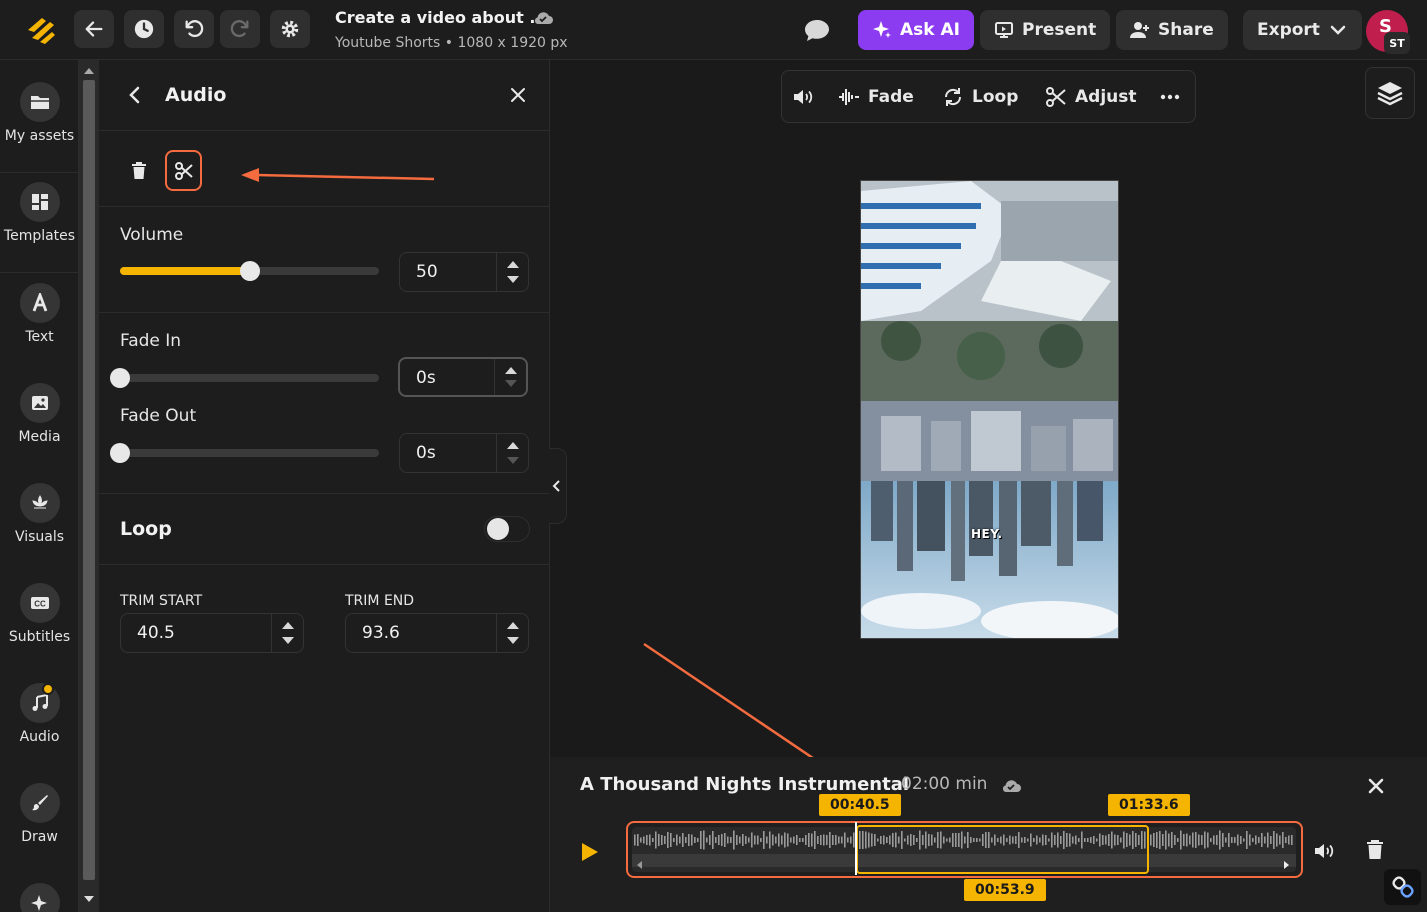 The image size is (1427, 912). I want to click on fade-out-stepper, so click(512, 453).